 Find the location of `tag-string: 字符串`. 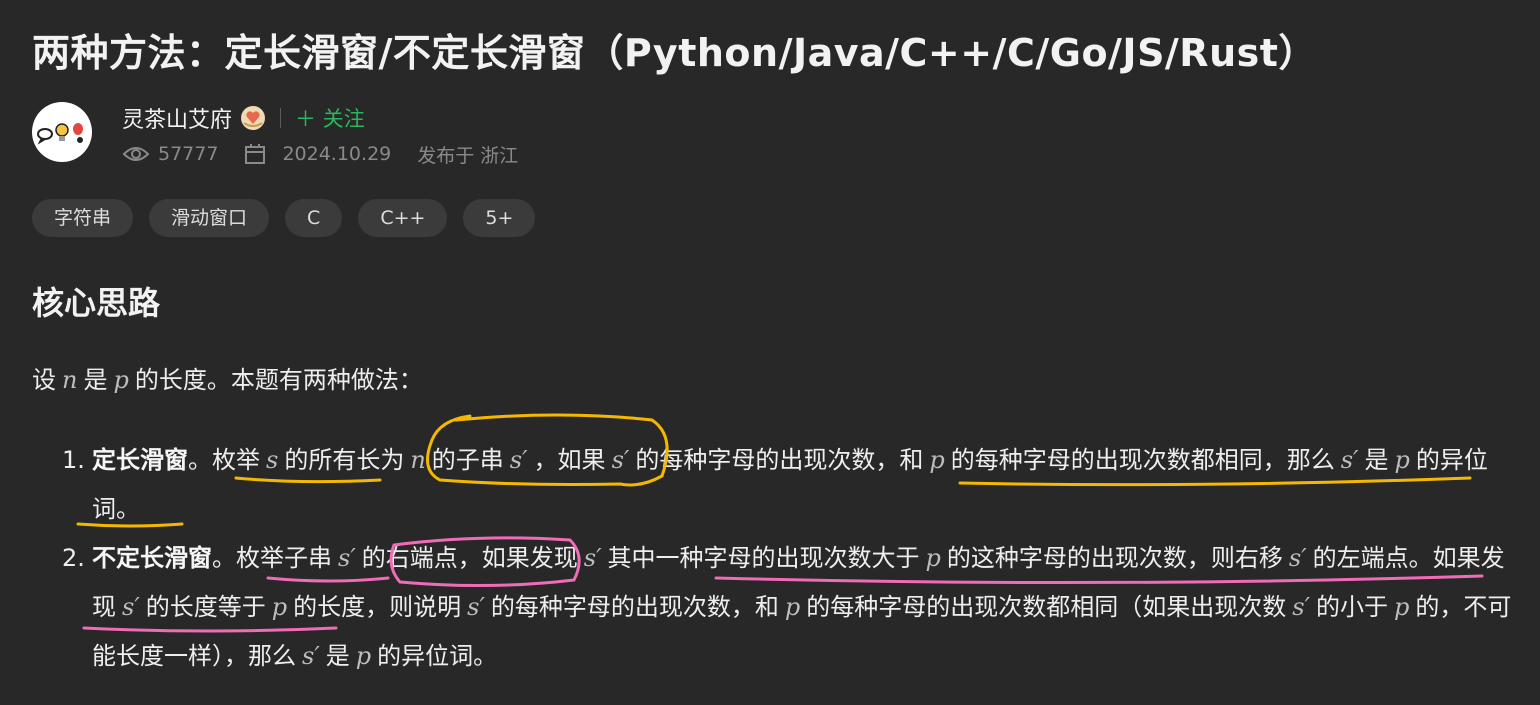

tag-string: 字符串 is located at coordinates (83, 218).